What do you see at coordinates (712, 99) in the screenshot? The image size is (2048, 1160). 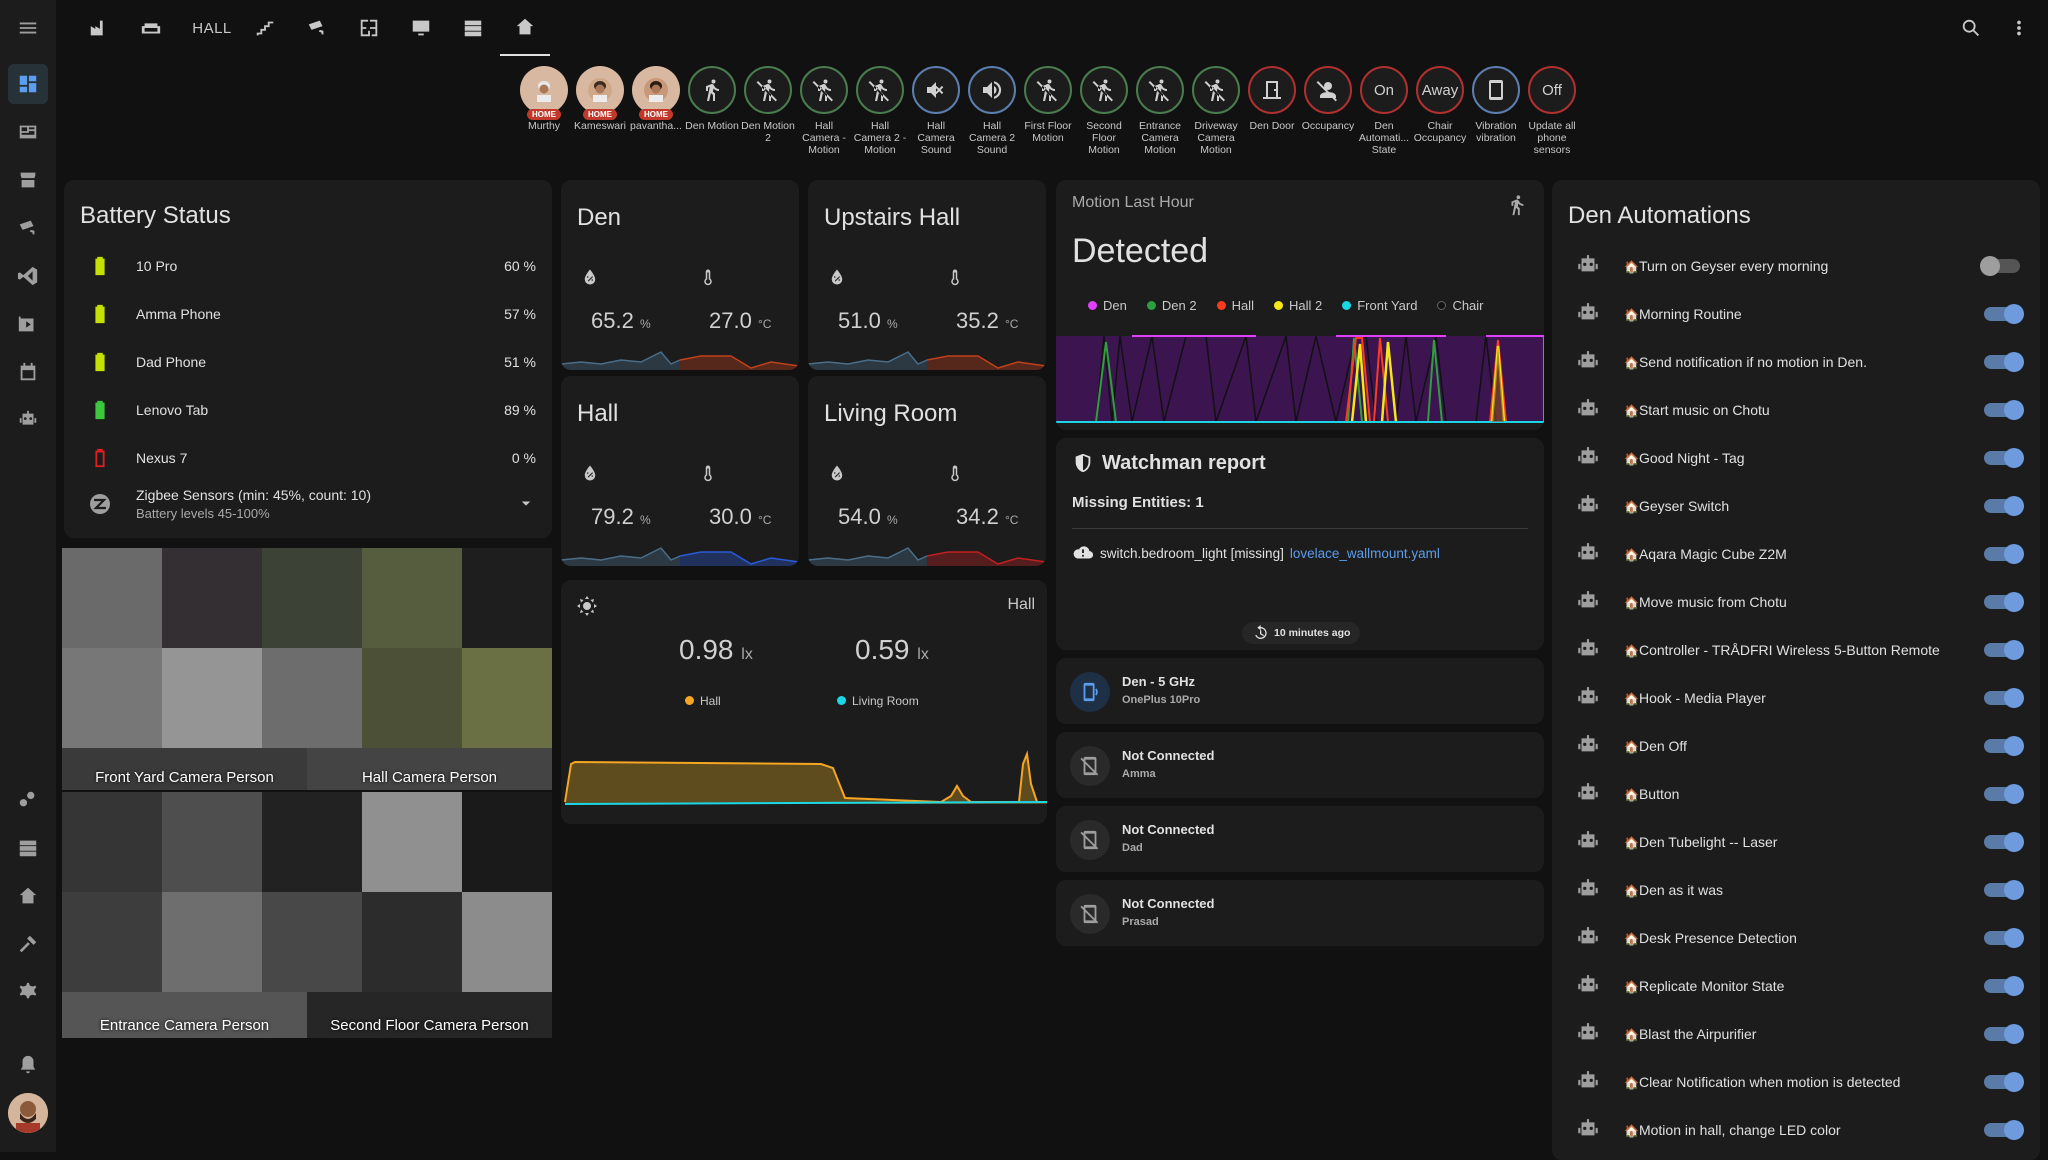 I see `badge-4: Den Motion` at bounding box center [712, 99].